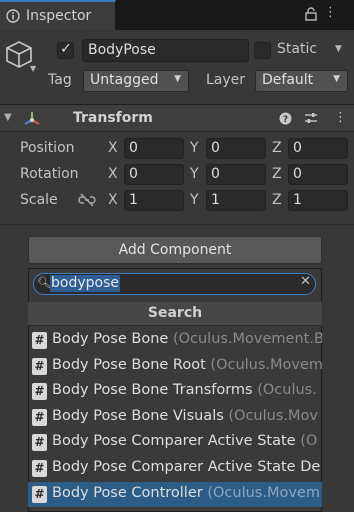  Describe the element at coordinates (175, 250) in the screenshot. I see `add-component-button: Add Component` at that location.